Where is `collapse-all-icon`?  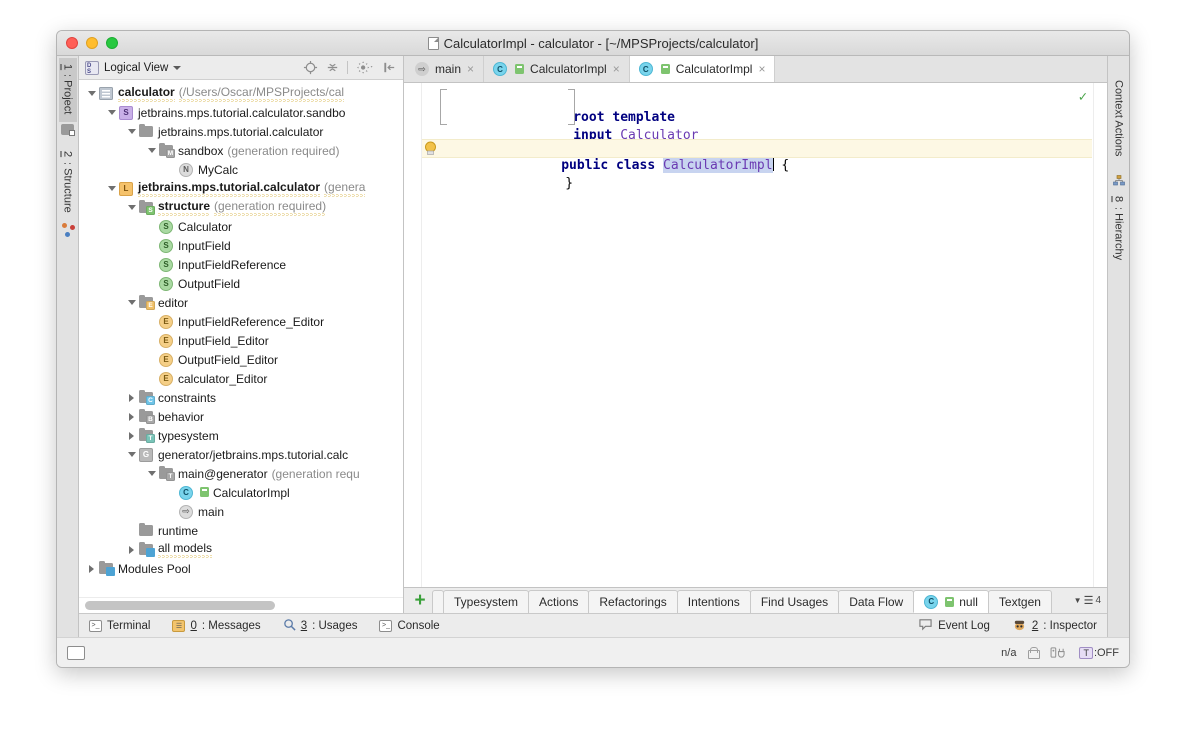 collapse-all-icon is located at coordinates (332, 67).